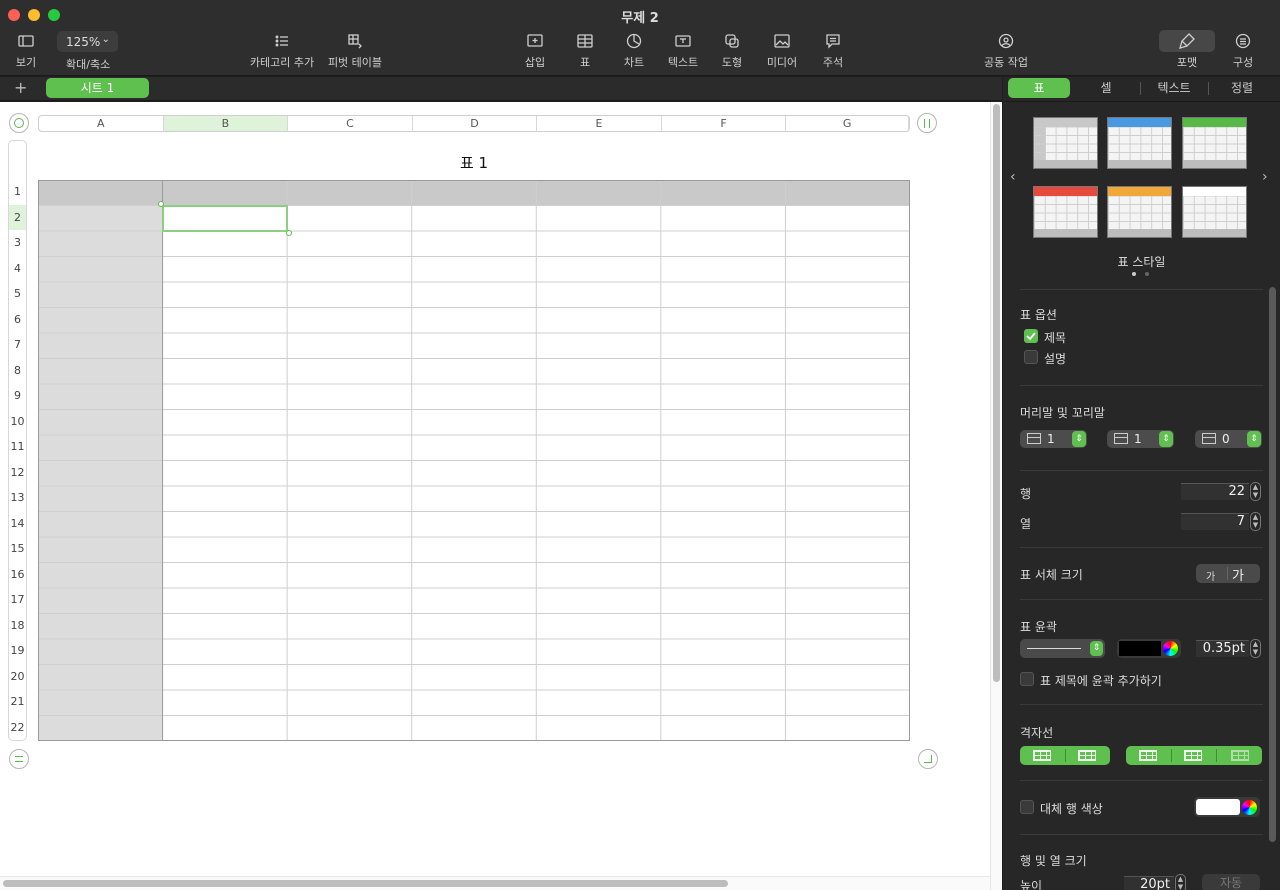  I want to click on vertical-scrollbar, so click(996, 496).